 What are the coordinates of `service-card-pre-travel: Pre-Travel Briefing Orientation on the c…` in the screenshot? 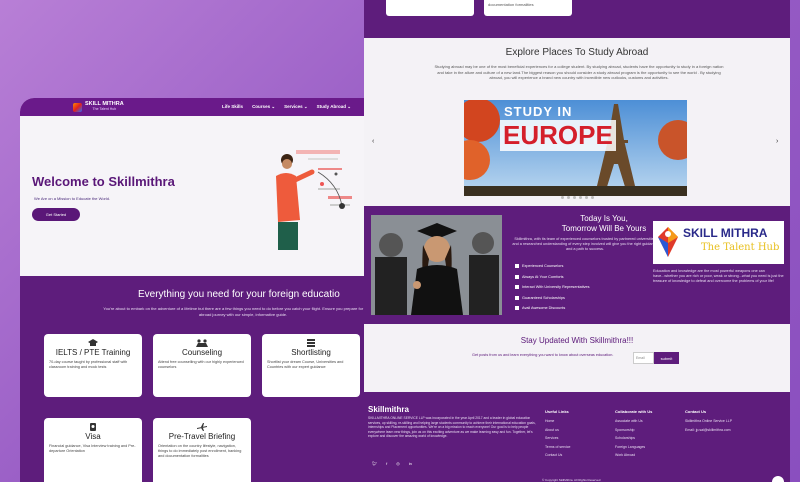 It's located at (202, 450).